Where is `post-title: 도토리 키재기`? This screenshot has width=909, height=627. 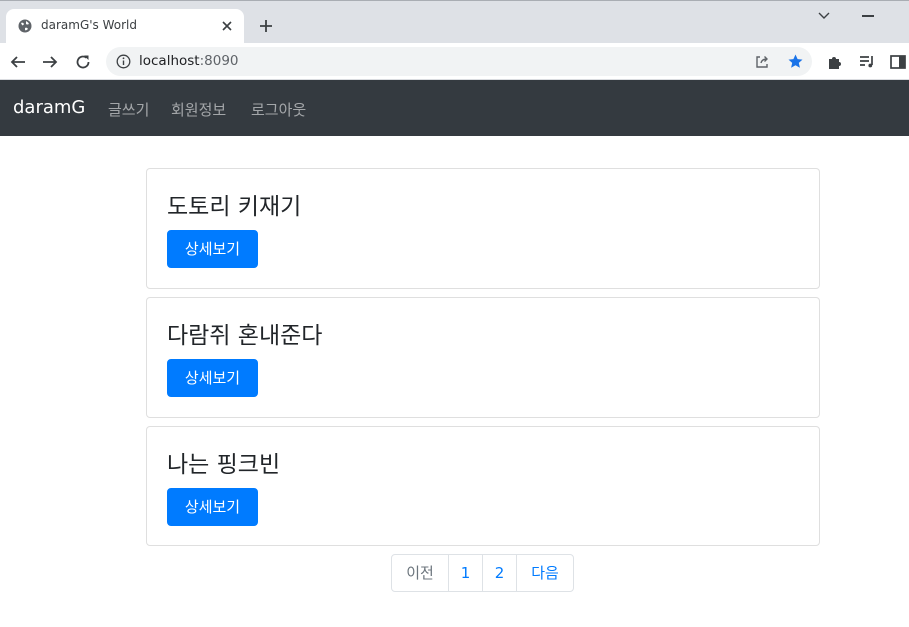 post-title: 도토리 키재기 is located at coordinates (234, 207).